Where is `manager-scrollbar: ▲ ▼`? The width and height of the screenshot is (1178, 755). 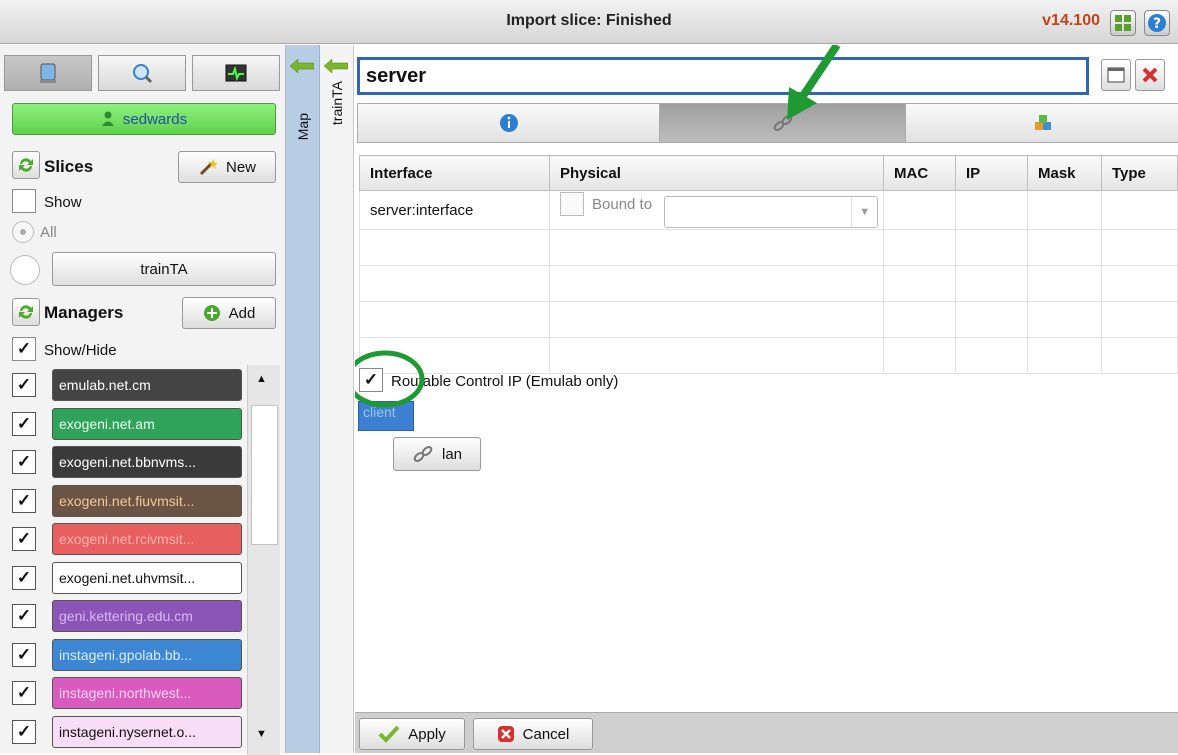 manager-scrollbar: ▲ ▼ is located at coordinates (263, 560).